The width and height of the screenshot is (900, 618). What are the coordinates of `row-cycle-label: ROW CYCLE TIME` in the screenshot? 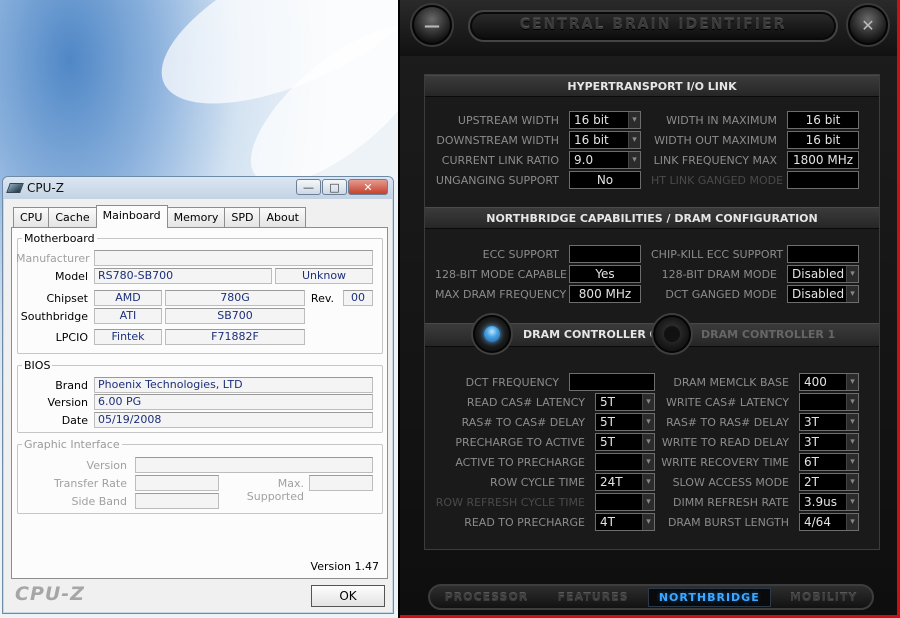 It's located at (537, 482).